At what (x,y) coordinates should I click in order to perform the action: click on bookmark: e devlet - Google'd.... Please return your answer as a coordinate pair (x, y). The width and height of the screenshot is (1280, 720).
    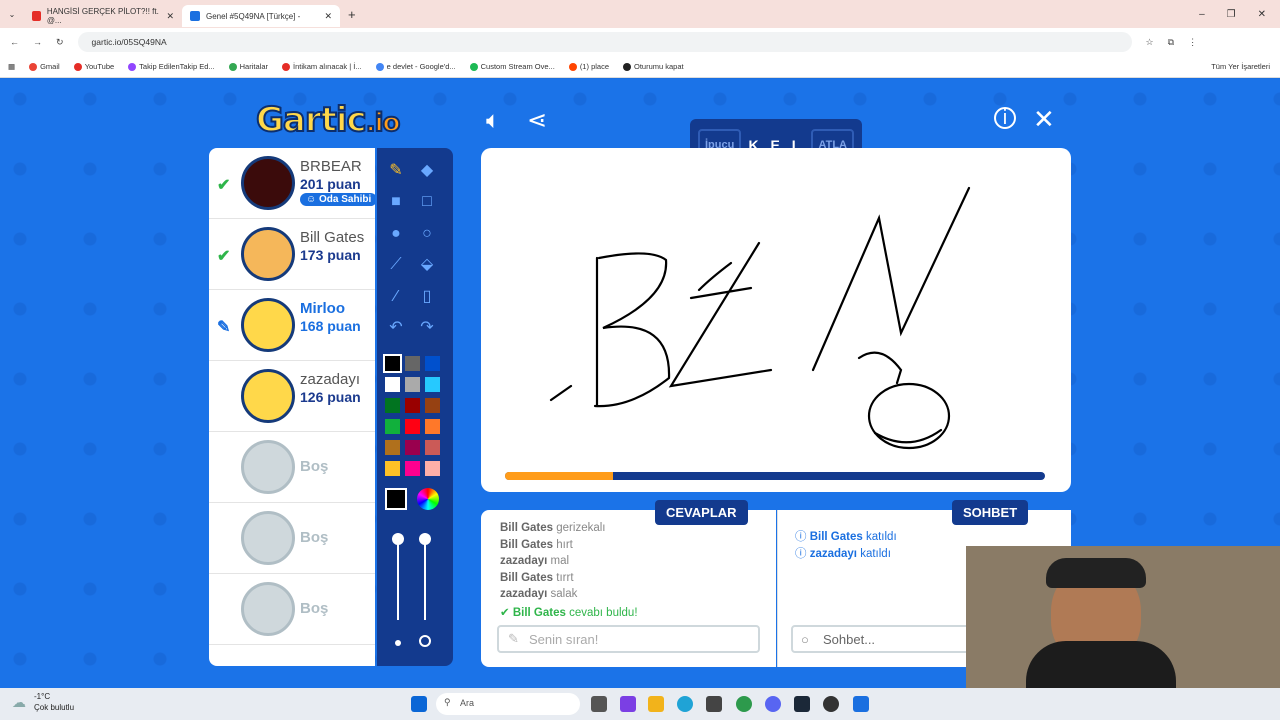
    Looking at the image, I should click on (415, 66).